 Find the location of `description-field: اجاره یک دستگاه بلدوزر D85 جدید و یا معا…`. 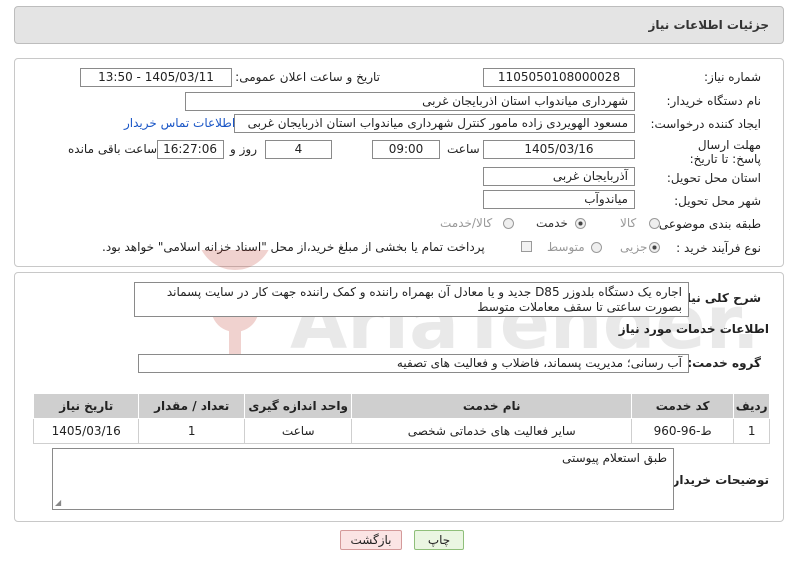

description-field: اجاره یک دستگاه بلدوزر D85 جدید و یا معا… is located at coordinates (411, 299).